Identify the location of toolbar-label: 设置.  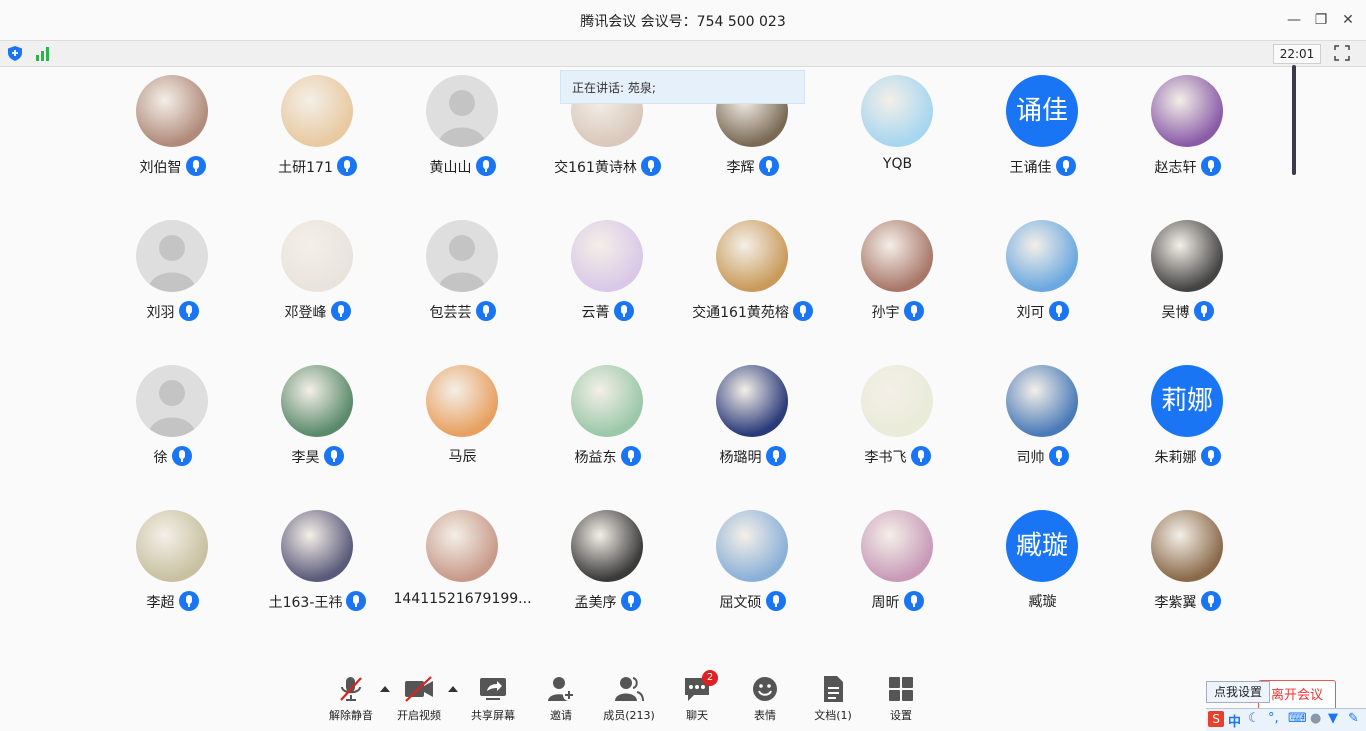
(901, 715).